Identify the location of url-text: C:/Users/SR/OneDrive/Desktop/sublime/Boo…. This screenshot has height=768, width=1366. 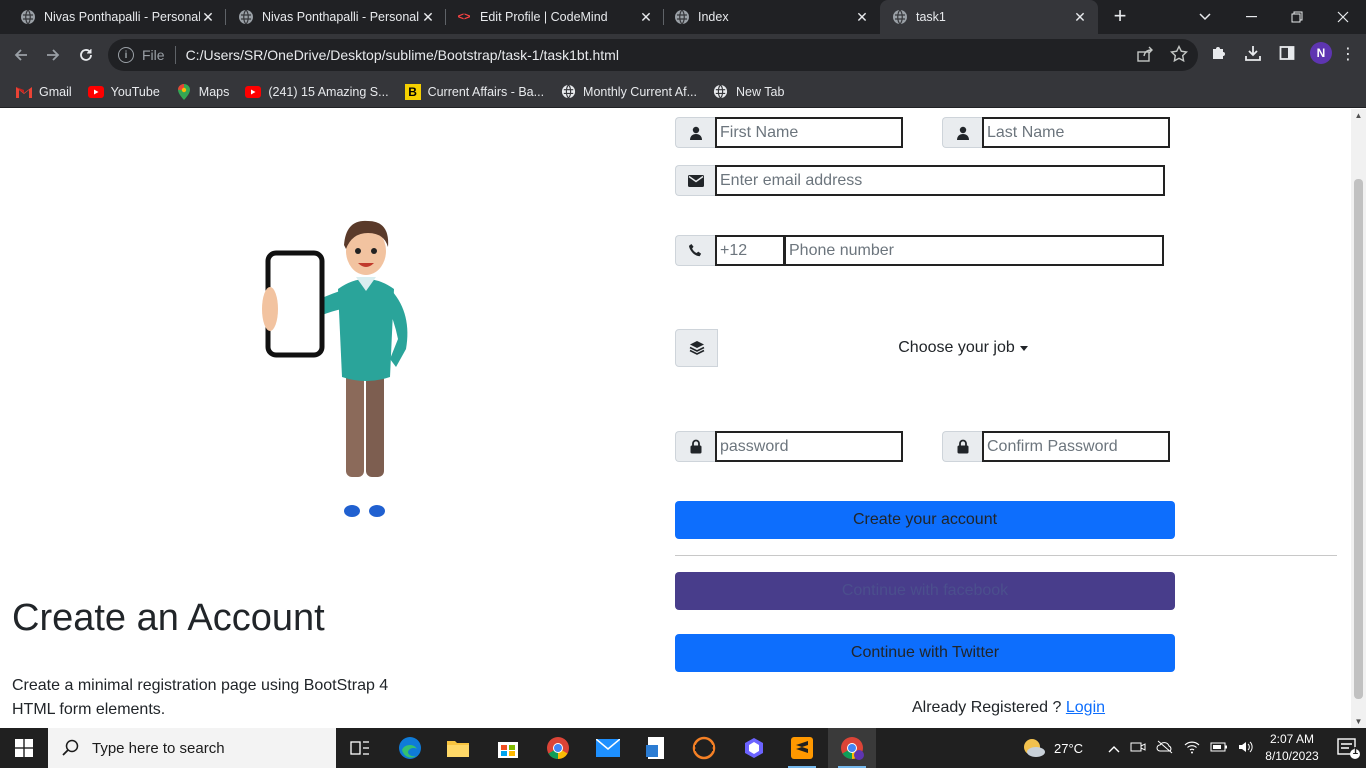
(402, 55).